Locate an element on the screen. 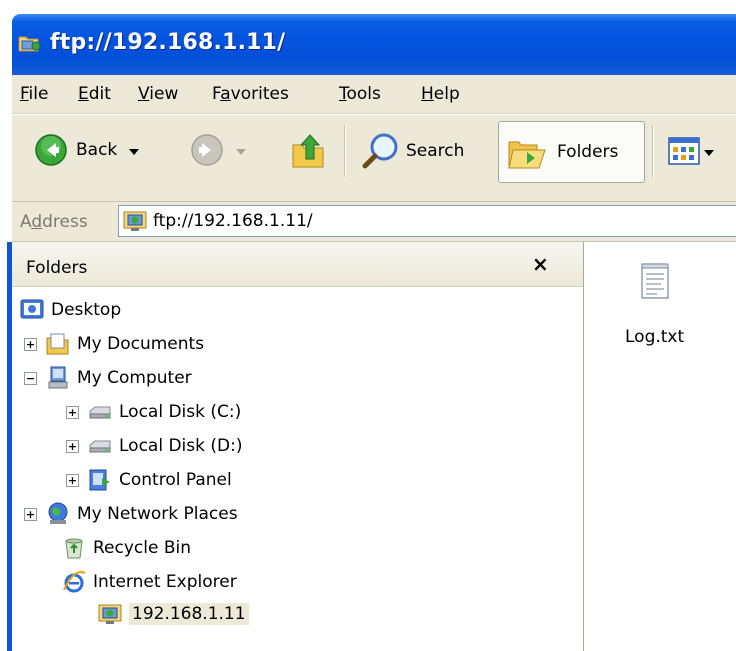 This screenshot has width=736, height=651. forward-arrow-icon is located at coordinates (207, 150).